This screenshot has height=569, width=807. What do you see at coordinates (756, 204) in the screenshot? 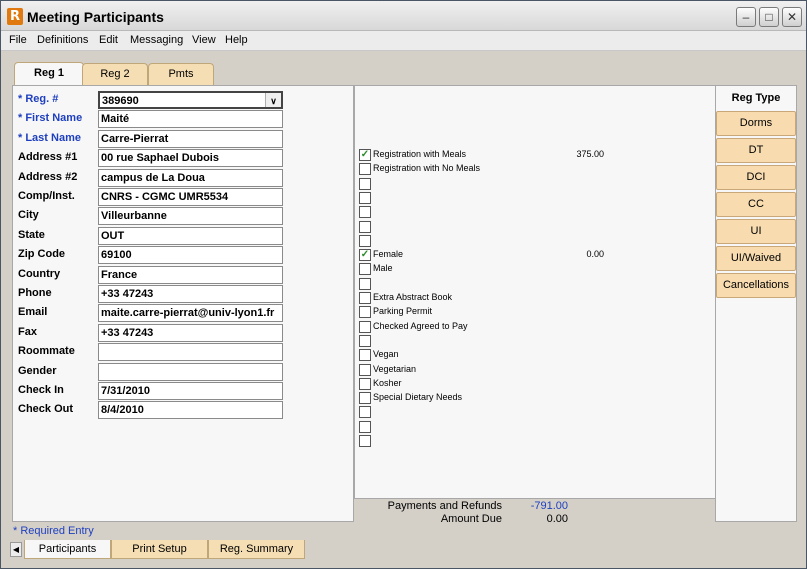
I see `reg-type-button: CC` at bounding box center [756, 204].